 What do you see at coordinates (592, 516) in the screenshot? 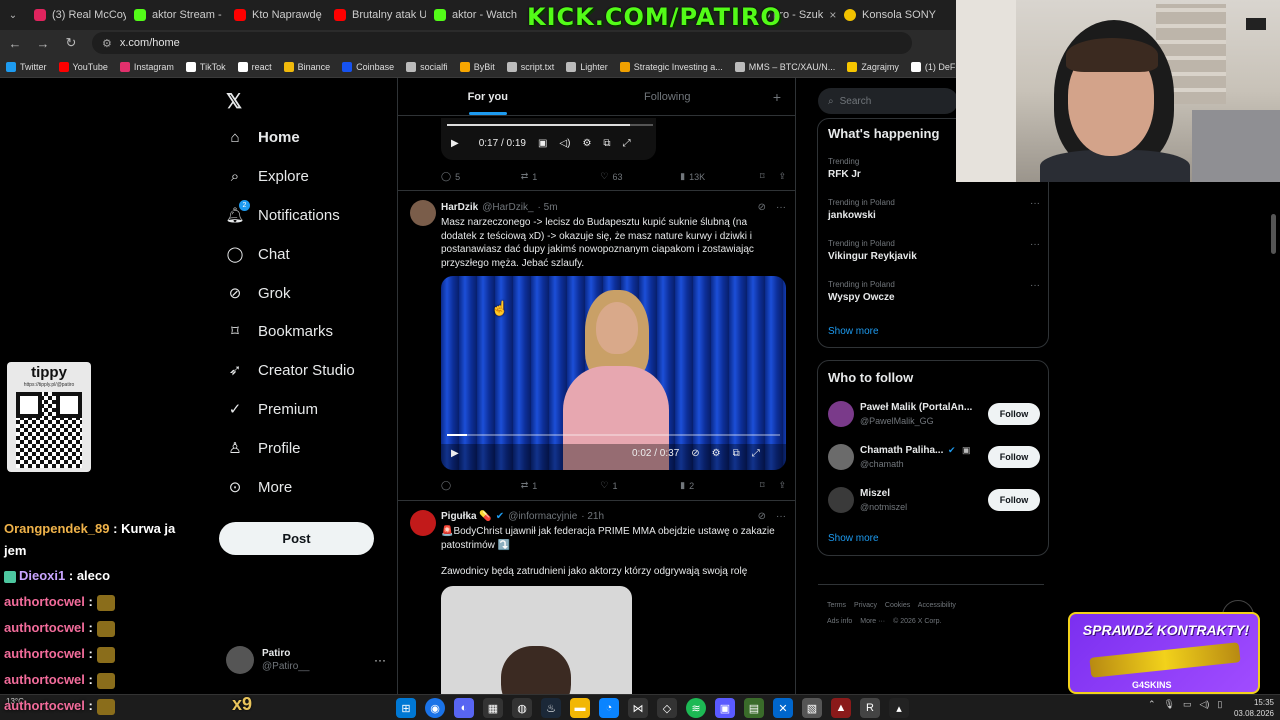
I see `tweet-time: · 21h` at bounding box center [592, 516].